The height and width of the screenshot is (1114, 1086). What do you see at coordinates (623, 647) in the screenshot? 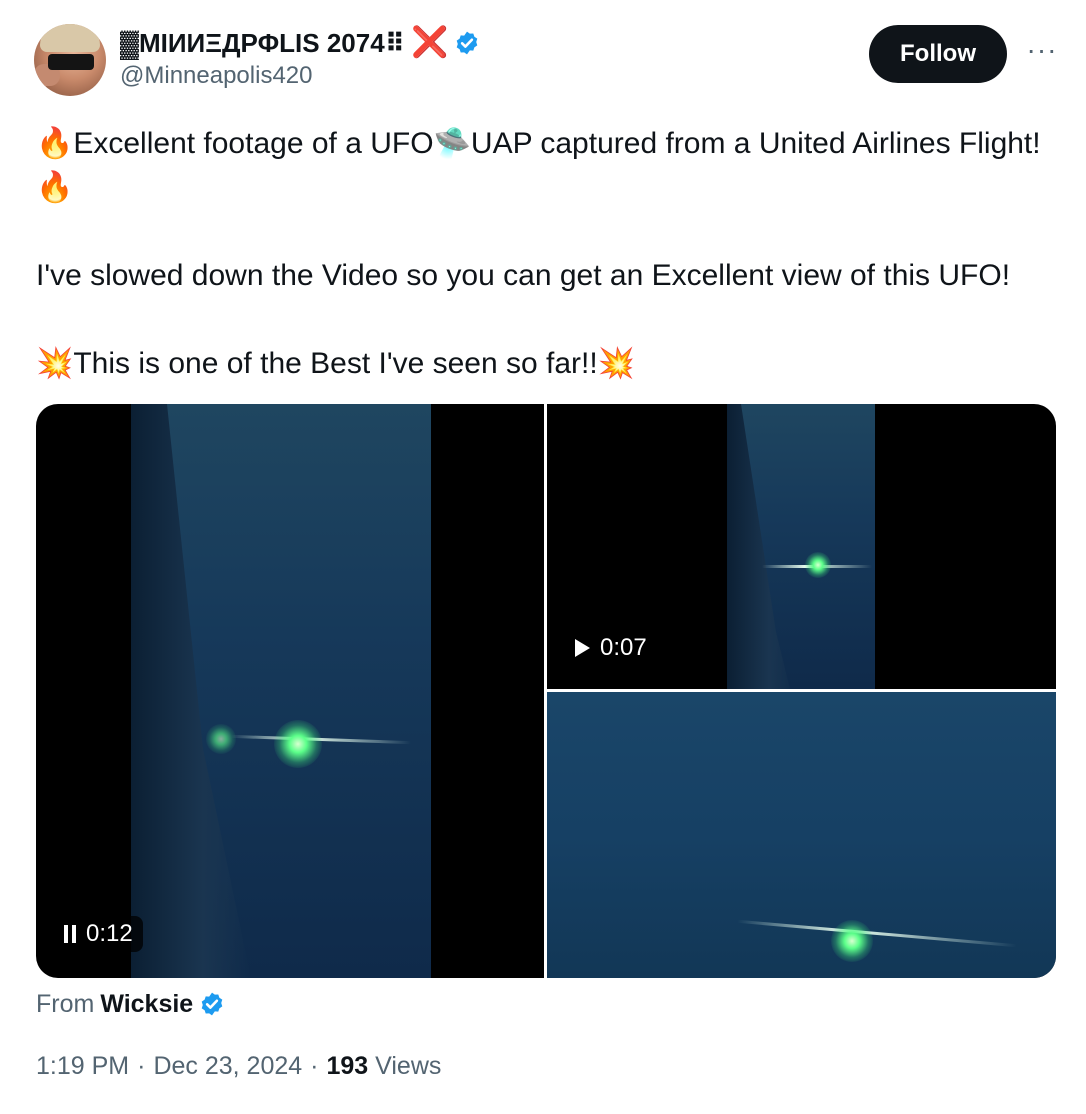
I see `video-duration: 0:07` at bounding box center [623, 647].